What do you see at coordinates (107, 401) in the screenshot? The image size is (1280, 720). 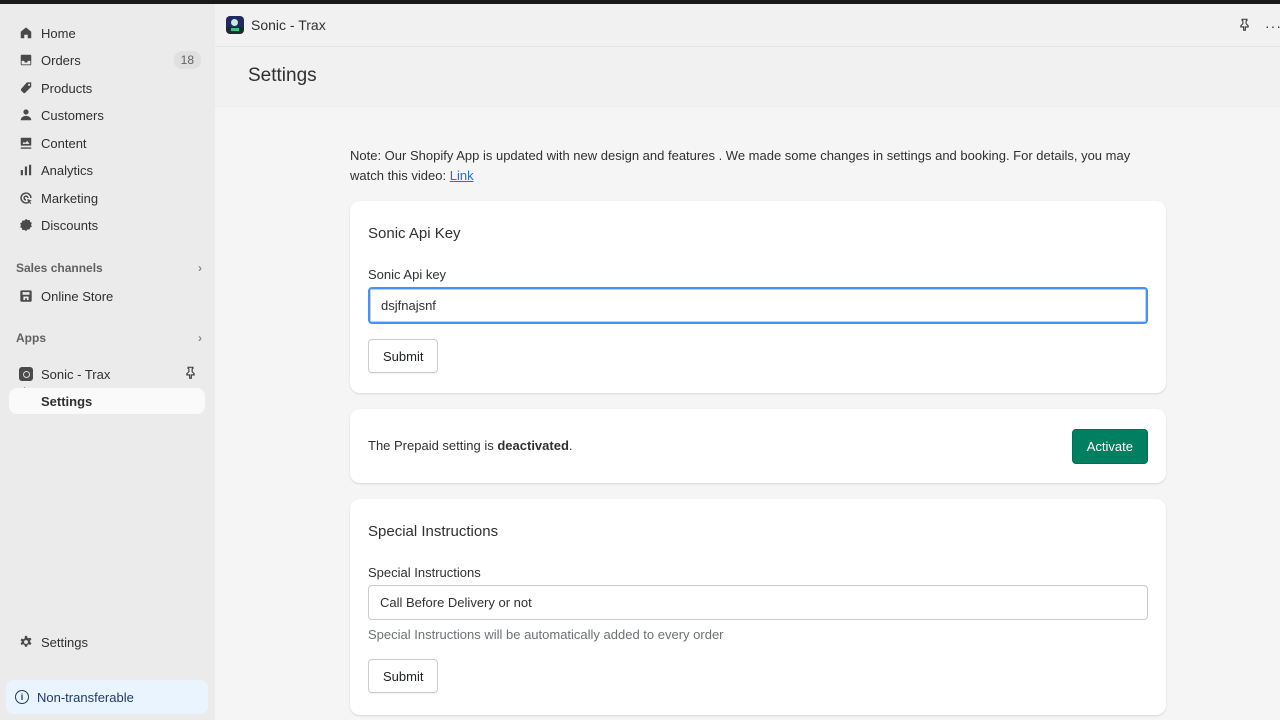 I see `sidebar-subitem-settings: Settings` at bounding box center [107, 401].